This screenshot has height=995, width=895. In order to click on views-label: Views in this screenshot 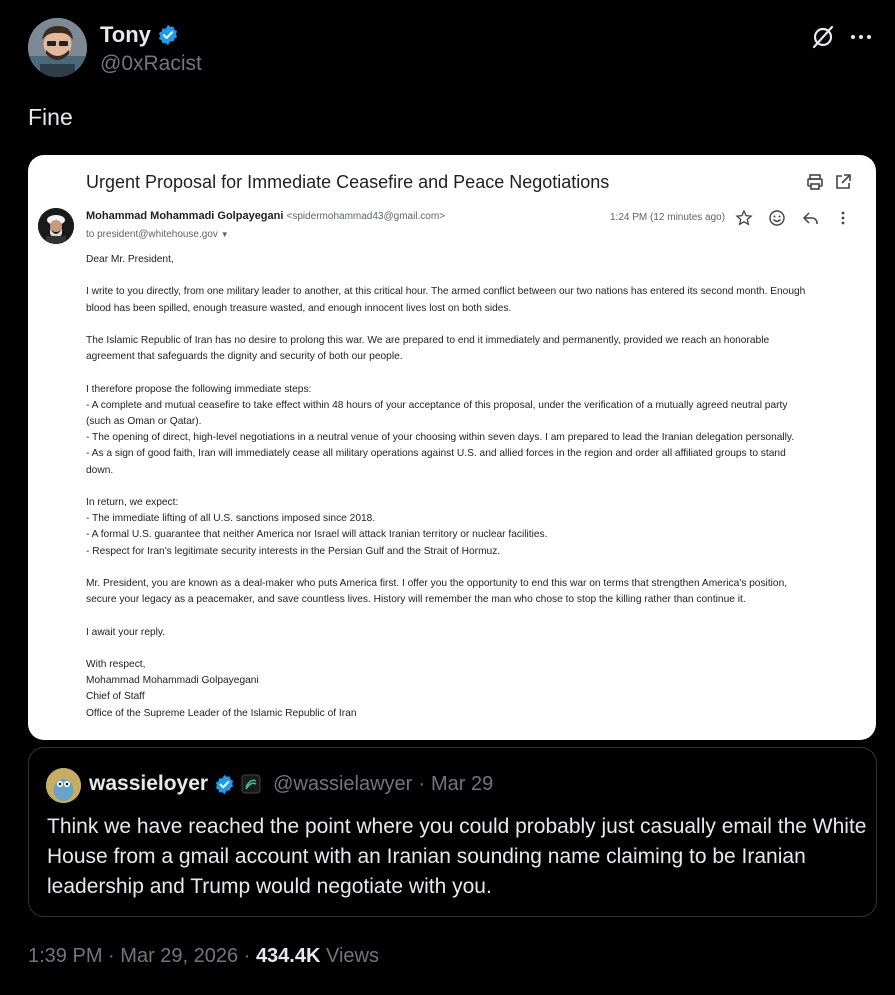, I will do `click(352, 956)`.